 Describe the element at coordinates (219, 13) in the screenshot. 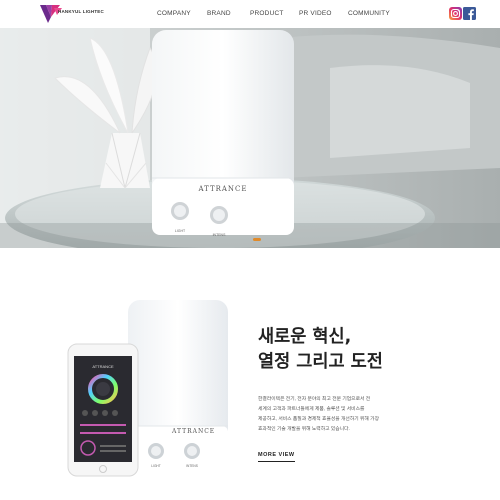

I see `nav-item-brand: BRAND` at that location.